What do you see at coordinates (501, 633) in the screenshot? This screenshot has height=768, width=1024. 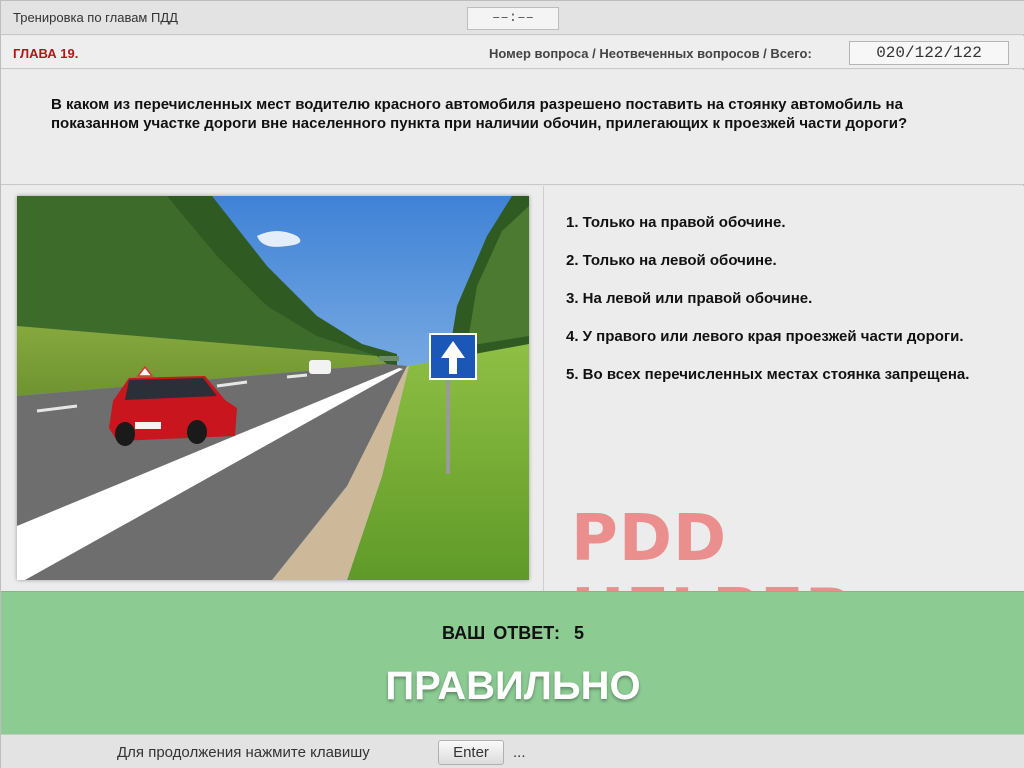 I see `your-answer-label: ВАШ ОТВЕТ:` at bounding box center [501, 633].